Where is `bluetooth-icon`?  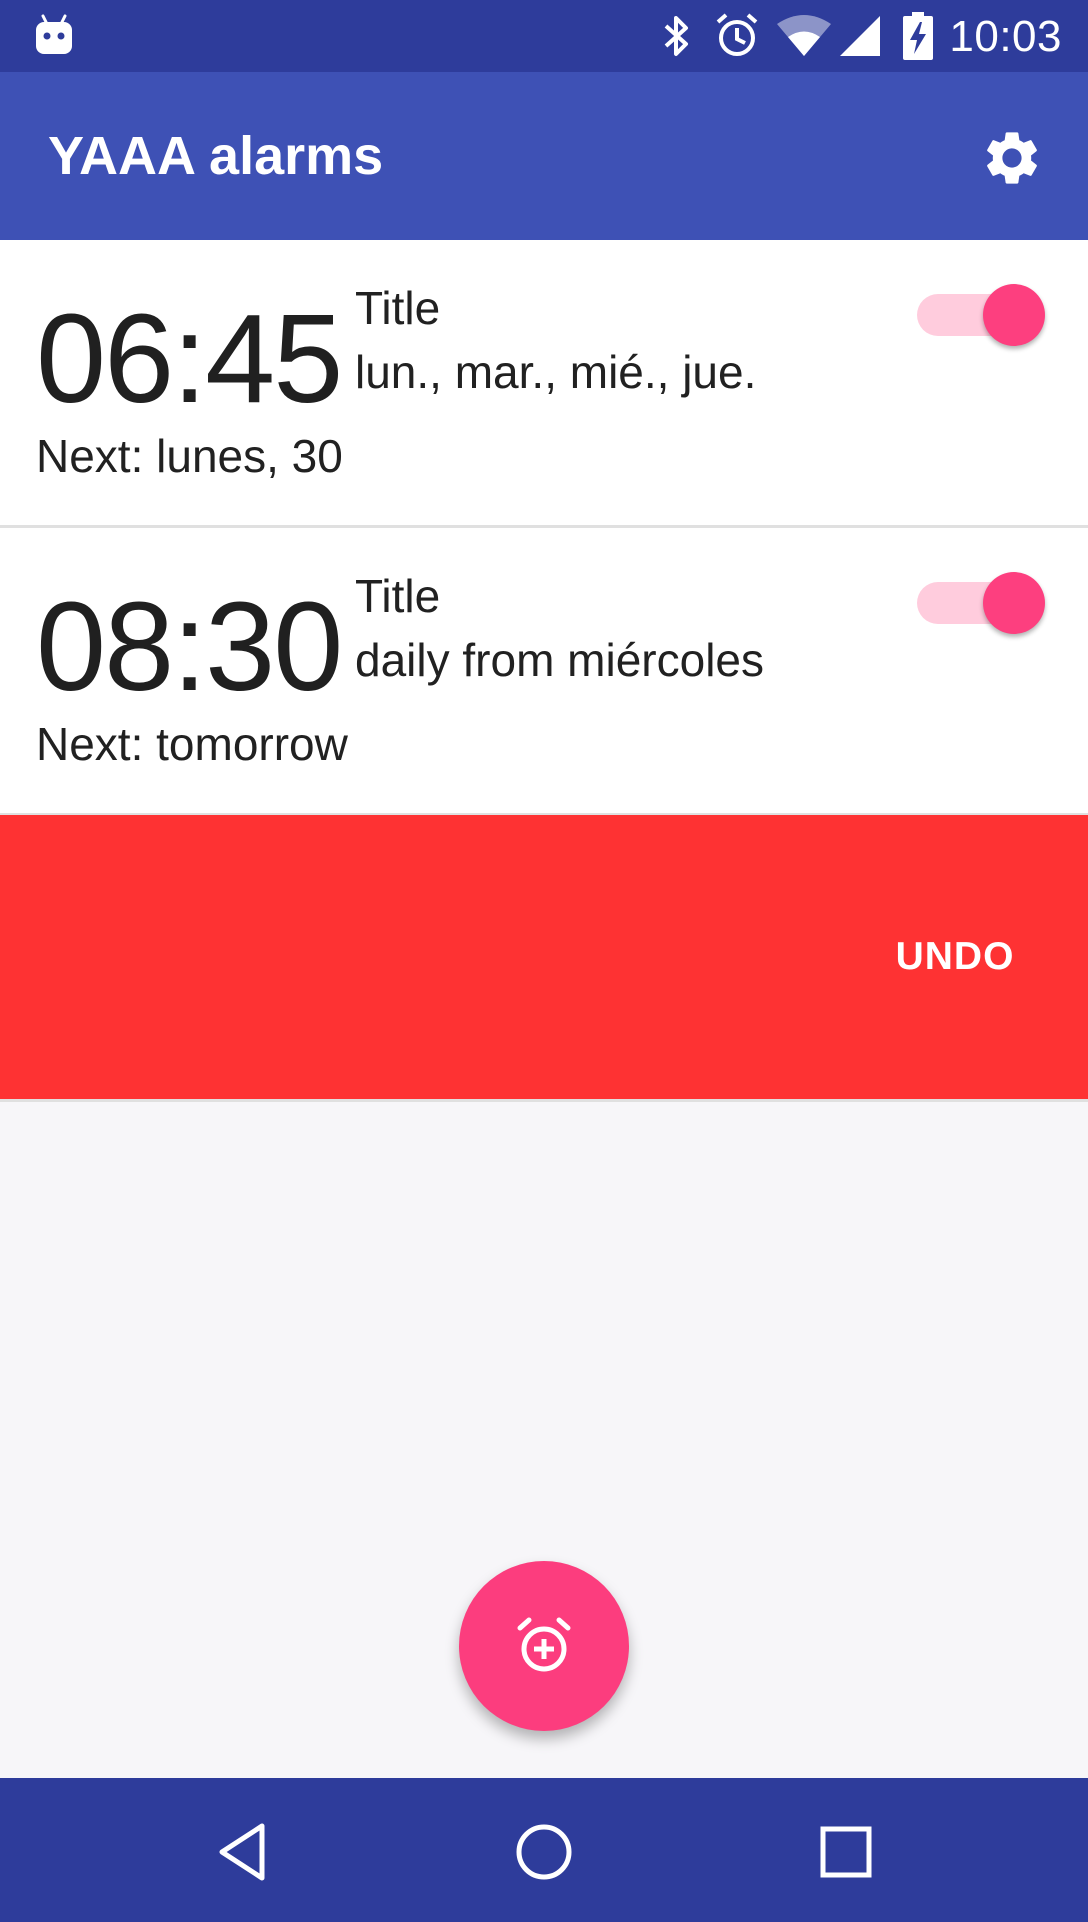
bluetooth-icon is located at coordinates (677, 38).